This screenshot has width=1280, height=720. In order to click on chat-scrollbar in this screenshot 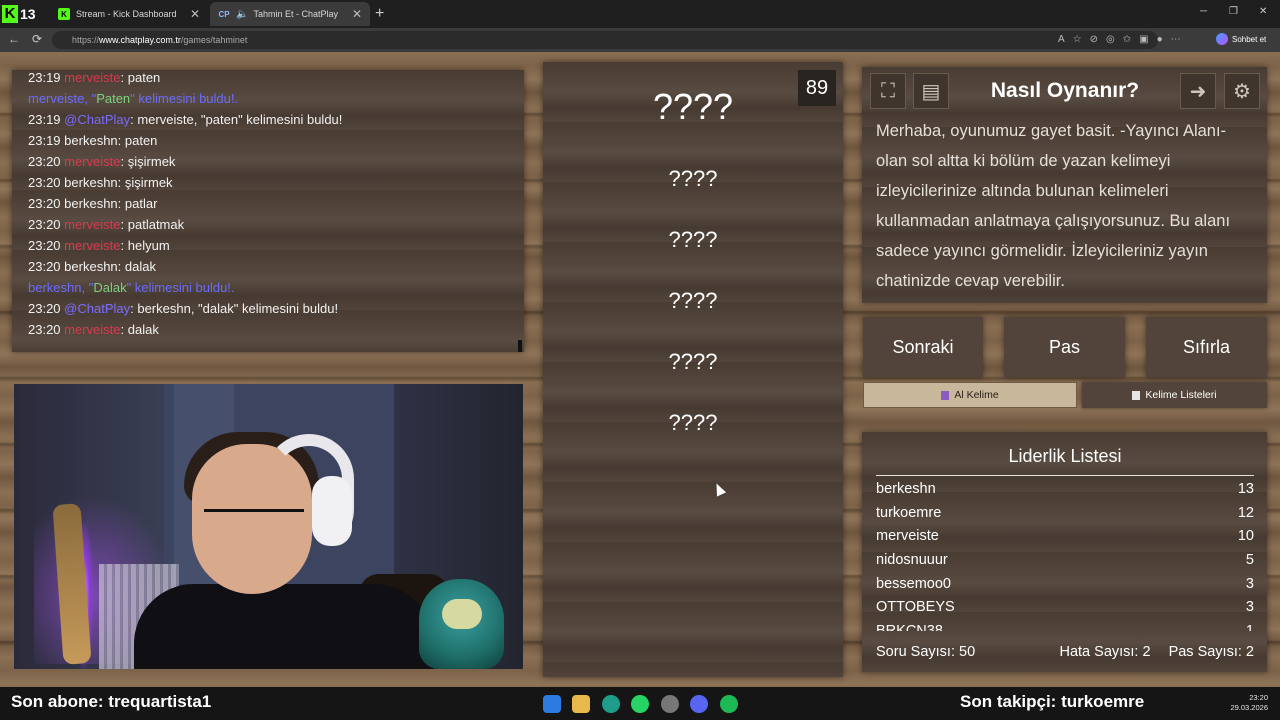, I will do `click(520, 346)`.